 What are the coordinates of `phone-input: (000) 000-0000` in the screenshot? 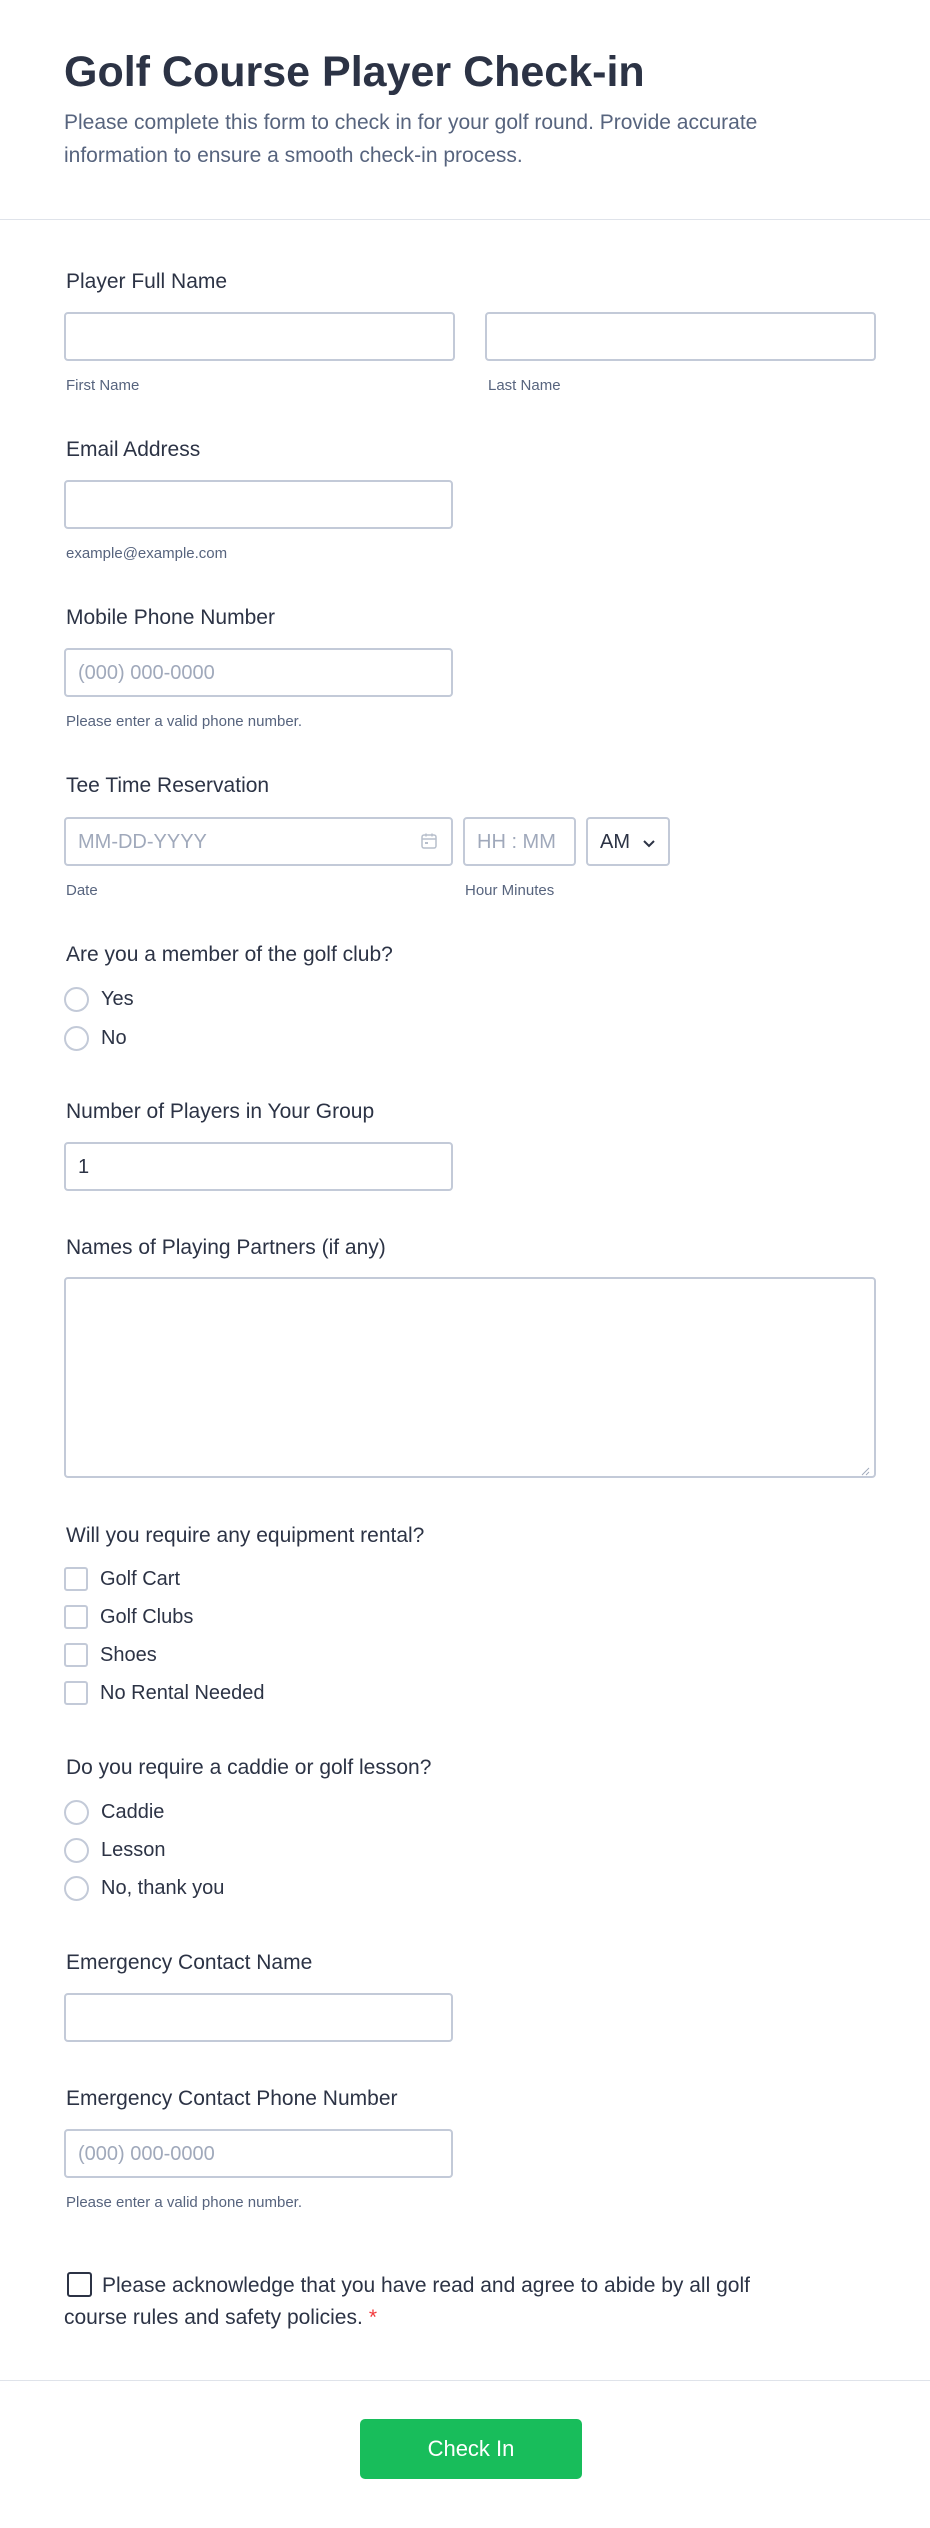 It's located at (258, 672).